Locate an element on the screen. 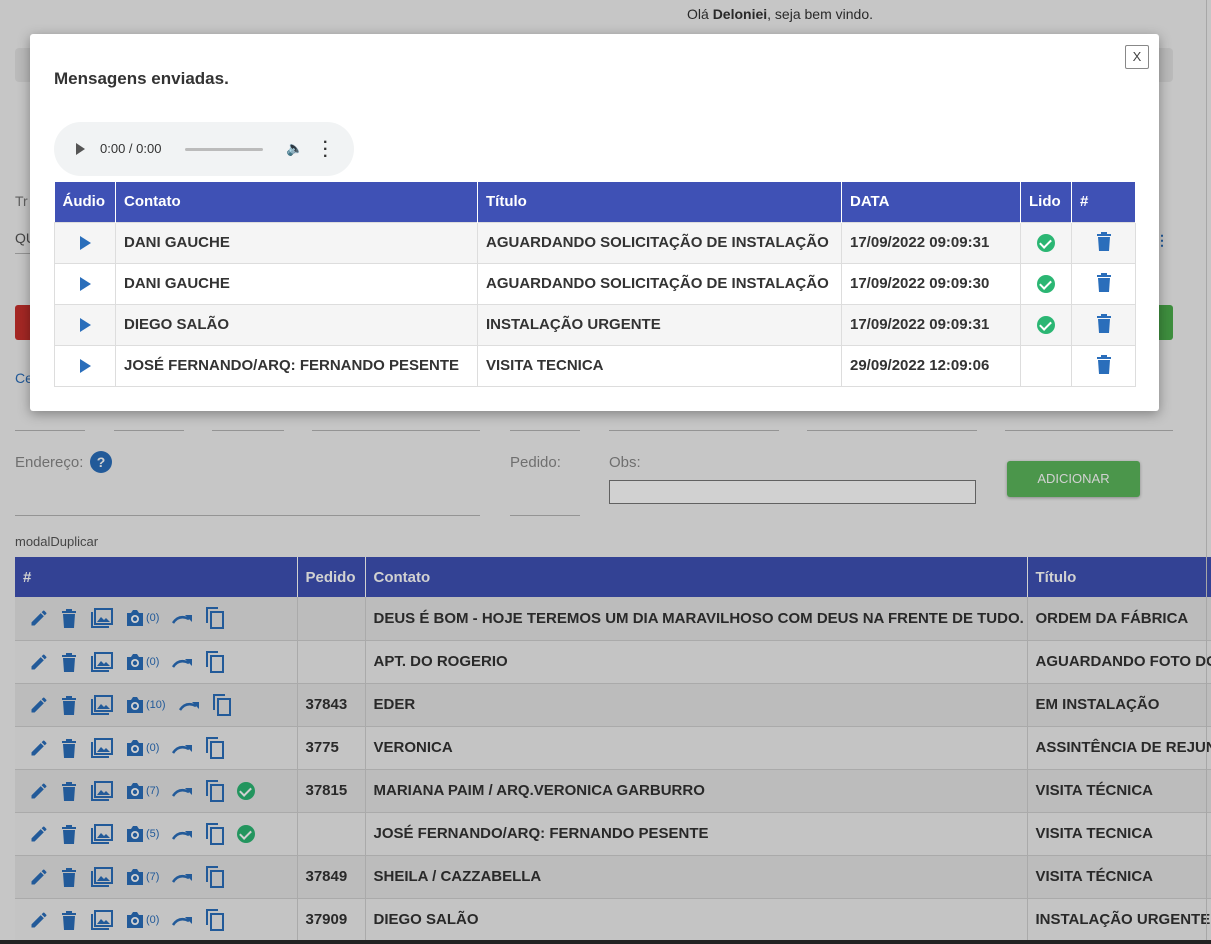 This screenshot has width=1211, height=944. volume-icon: 🔈 is located at coordinates (294, 148).